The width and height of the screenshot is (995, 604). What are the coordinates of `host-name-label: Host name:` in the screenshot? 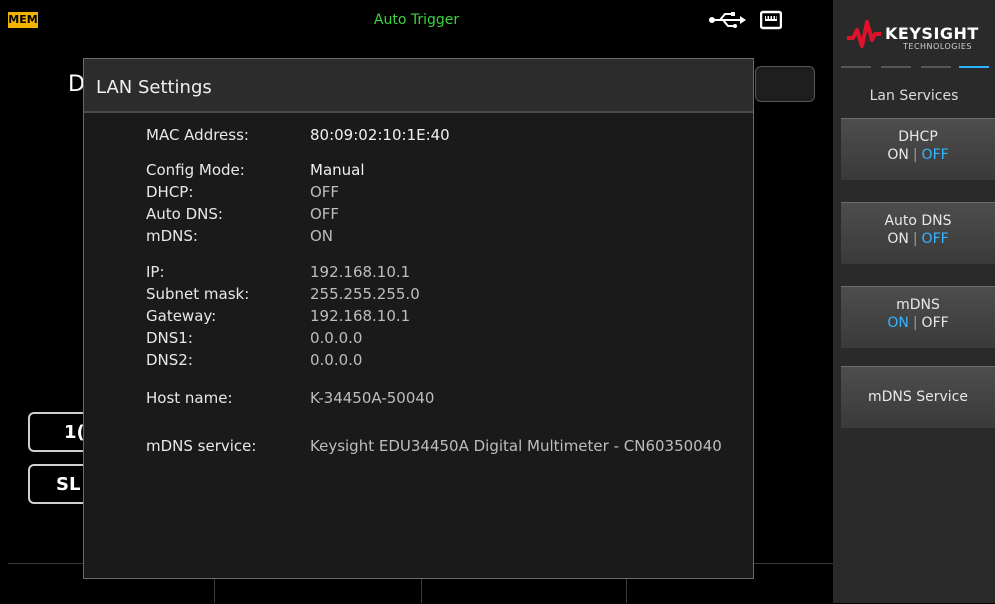 It's located at (189, 398).